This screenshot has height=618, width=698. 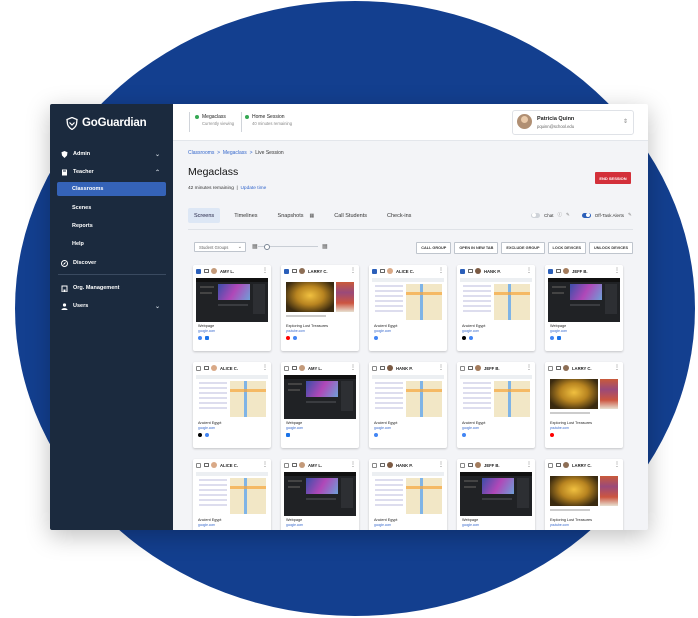 I want to click on chat-info-icon: ⓘ, so click(x=560, y=215).